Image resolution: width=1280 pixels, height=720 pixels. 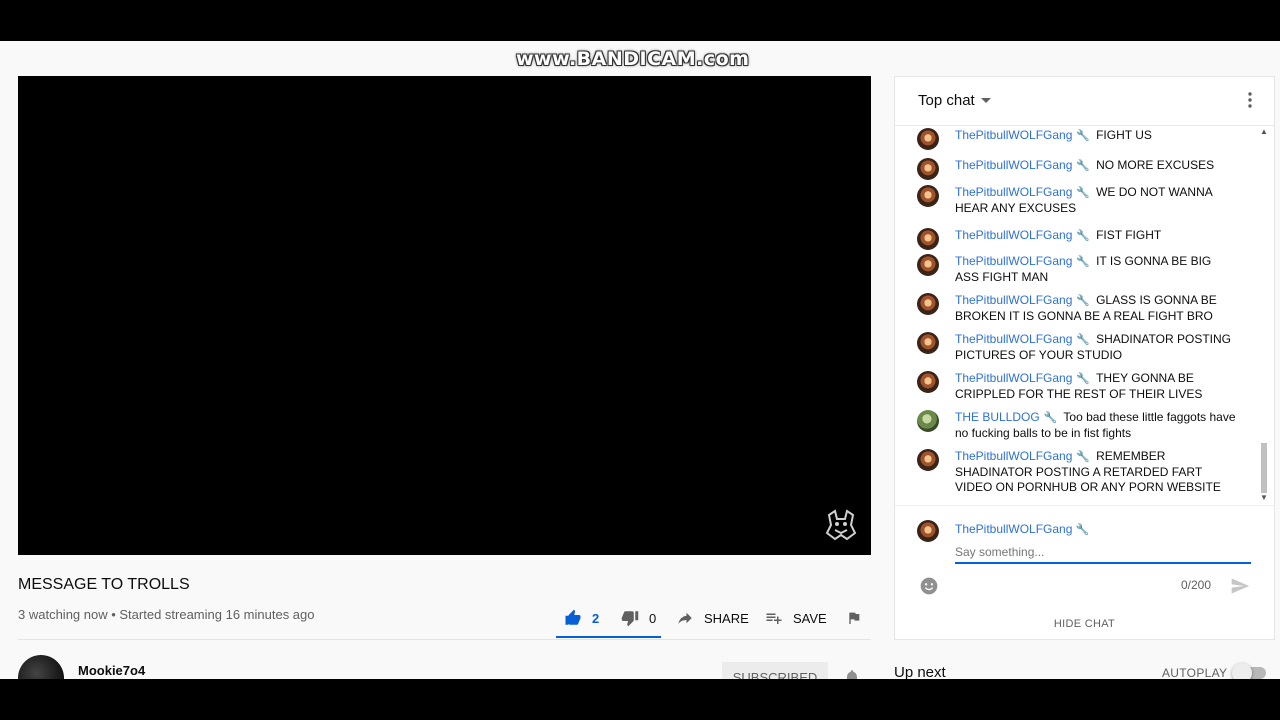 What do you see at coordinates (997, 417) in the screenshot?
I see `message-author: THE BULLDOG` at bounding box center [997, 417].